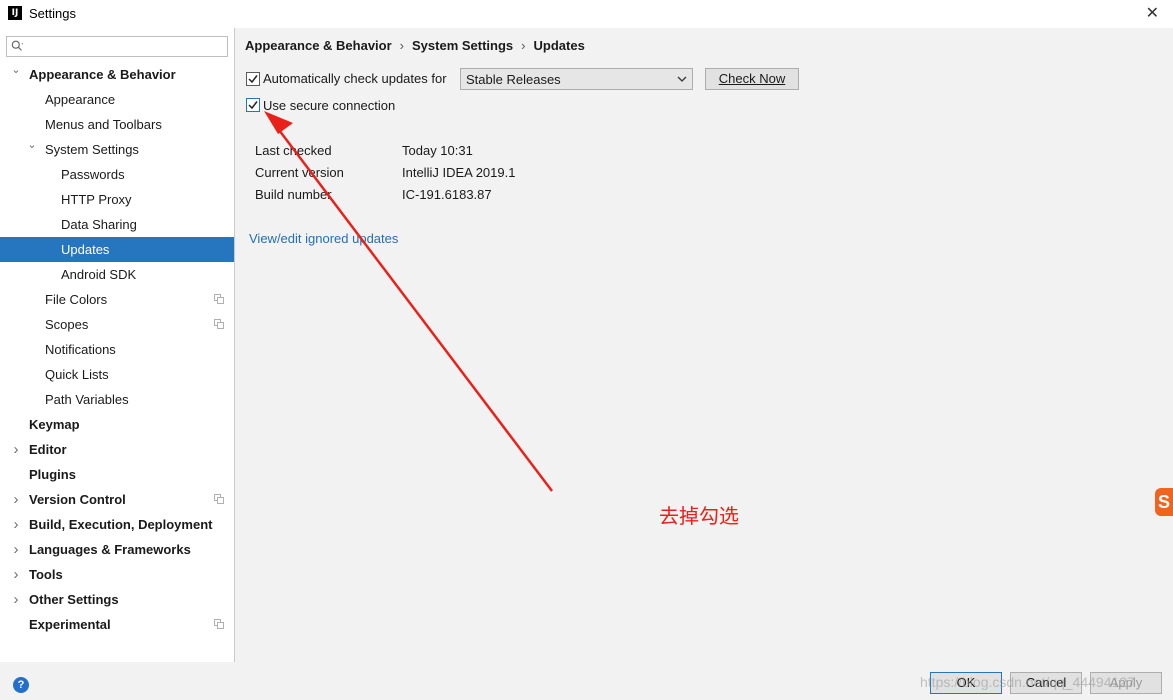 This screenshot has width=1173, height=700. I want to click on sidebar-item: › Tools, so click(117, 574).